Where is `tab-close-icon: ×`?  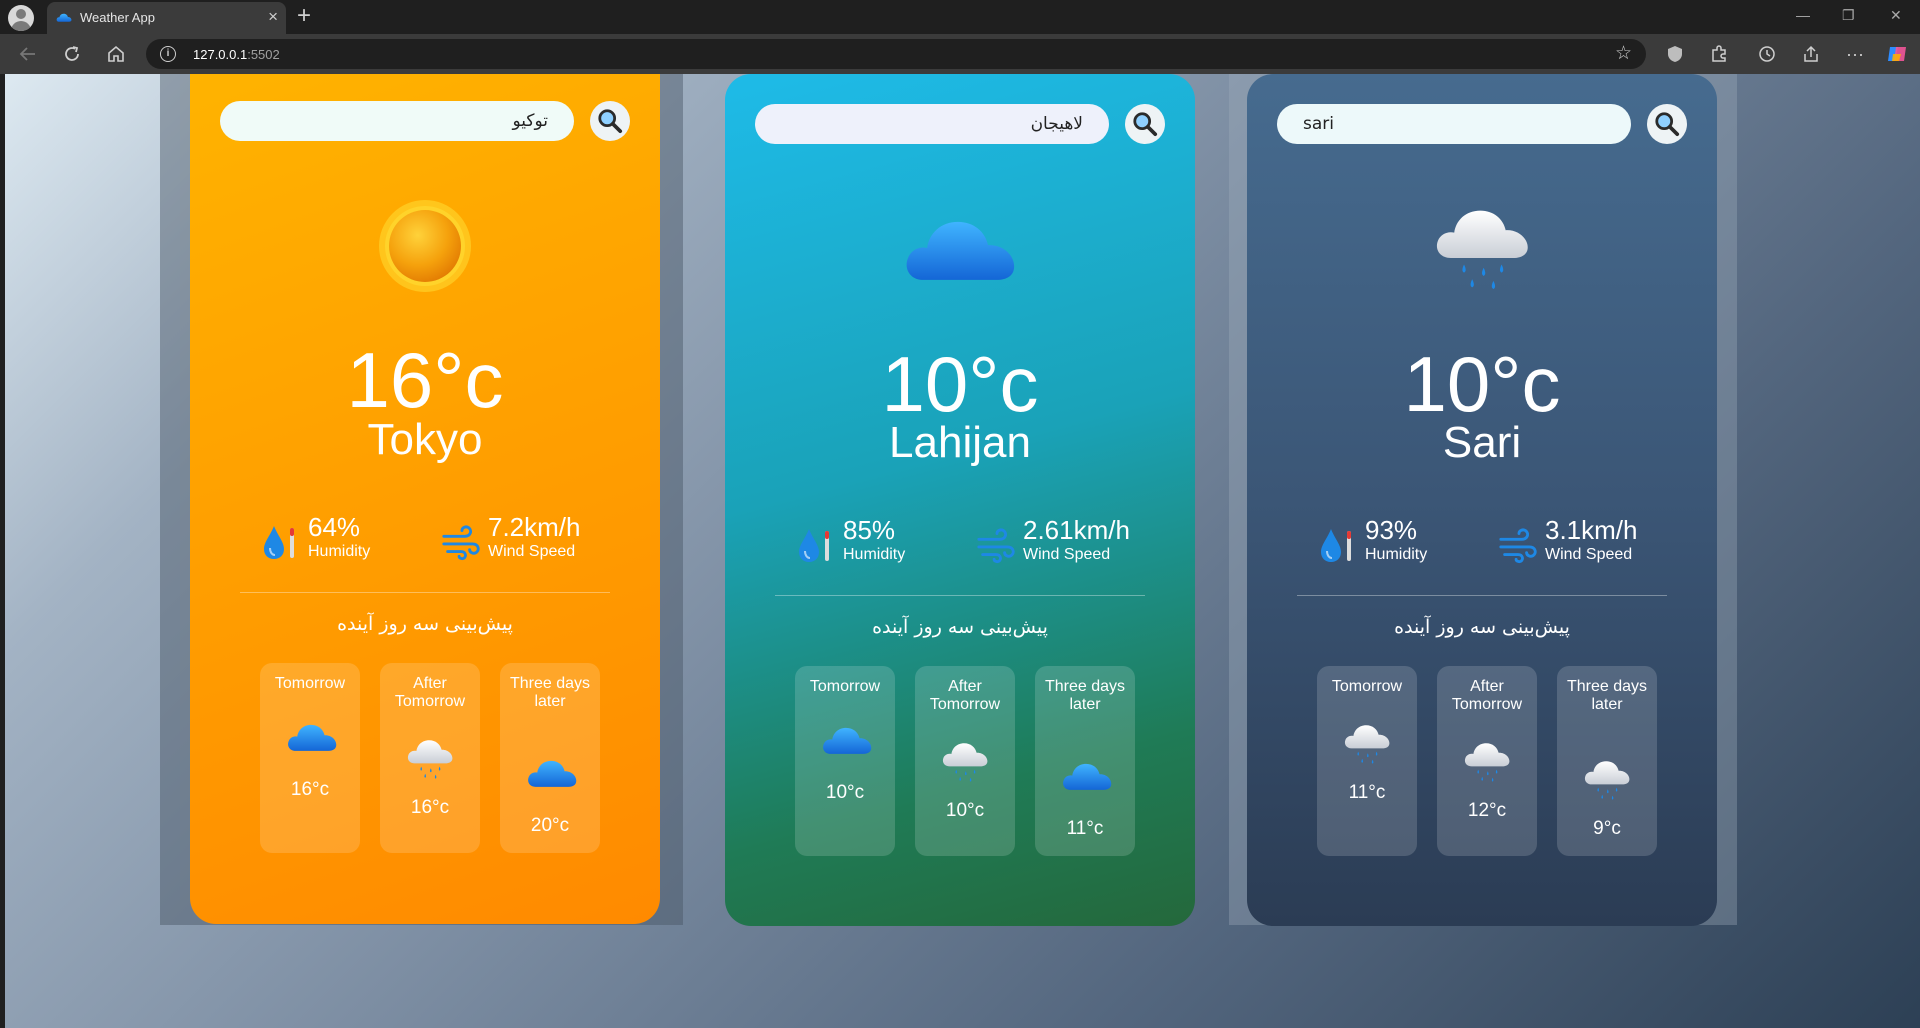
tab-close-icon: × is located at coordinates (273, 17).